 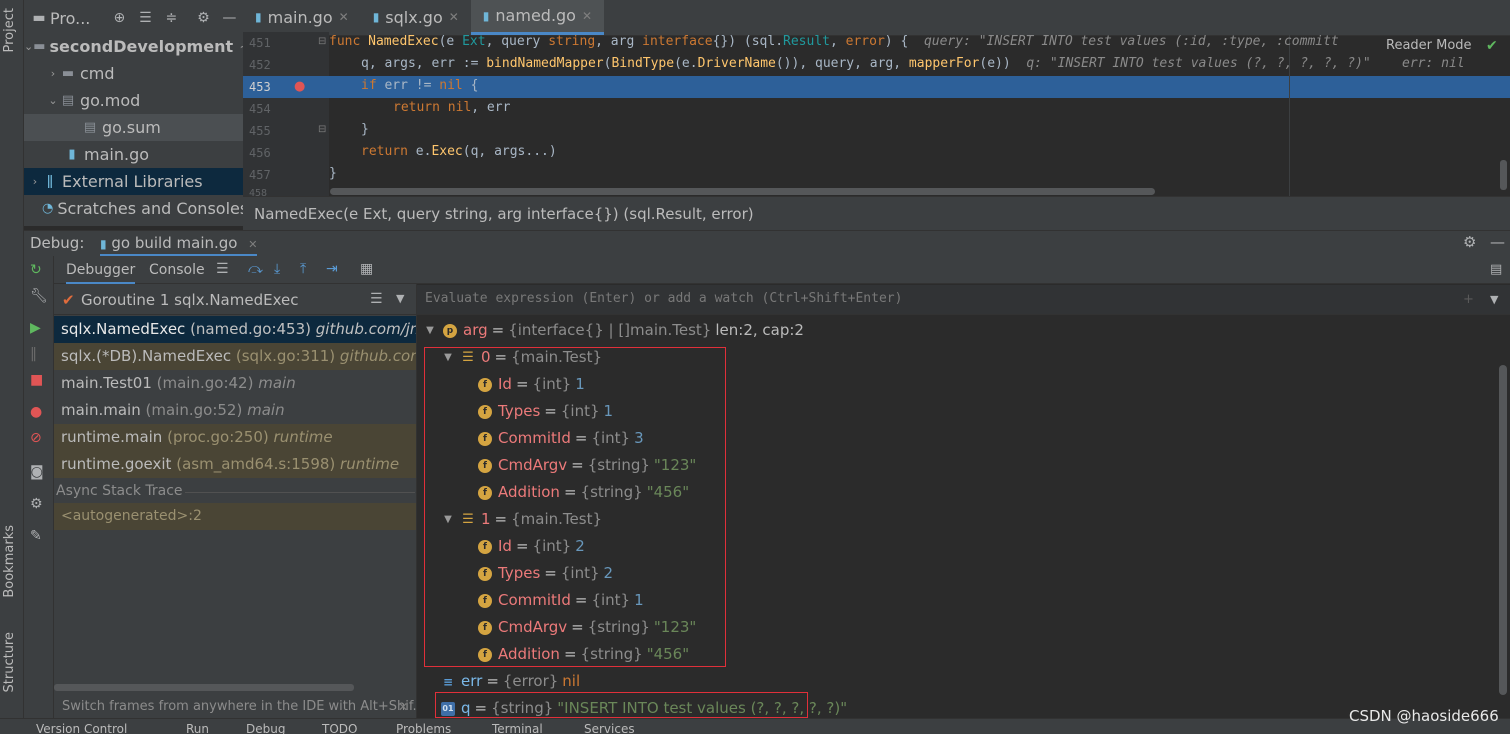 I want to click on code-line-453: if err != nil {, so click(x=419, y=86).